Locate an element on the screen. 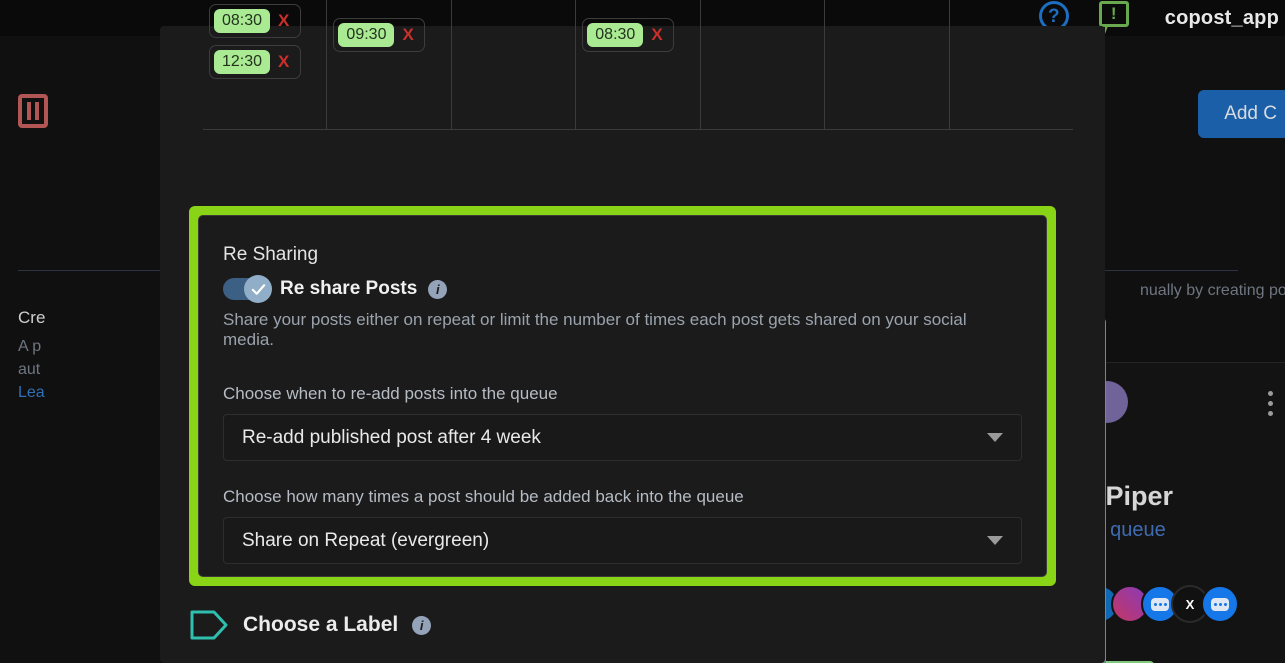  feedback-icon: ! is located at coordinates (1113, 17).